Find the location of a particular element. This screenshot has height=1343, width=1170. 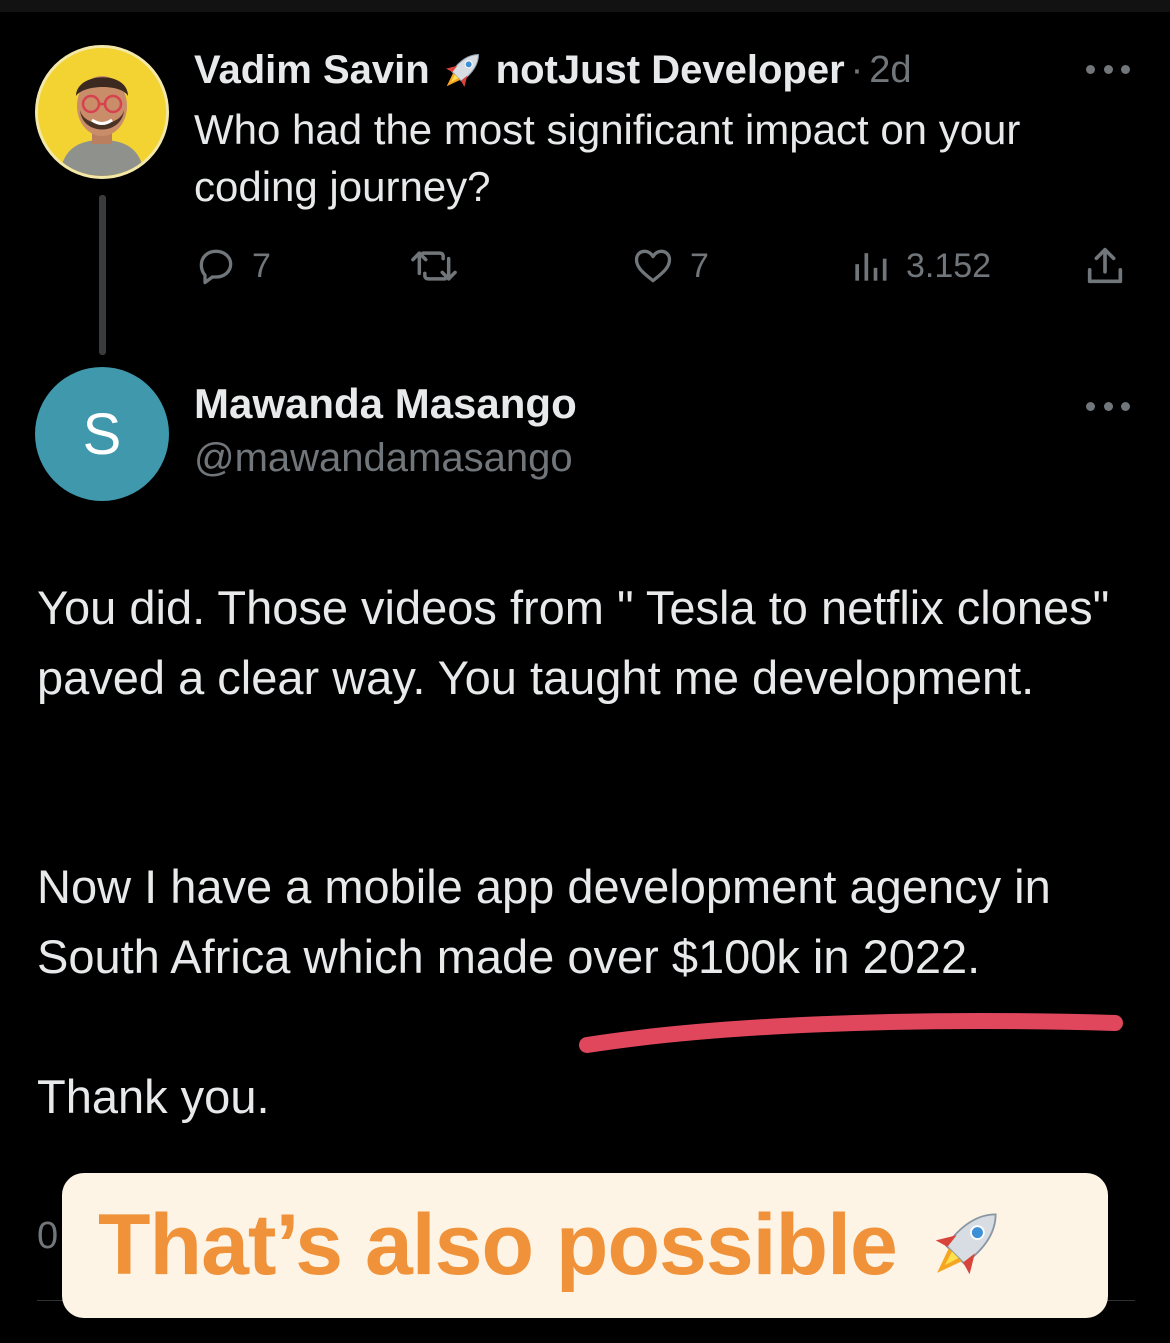

reply-count: 7 is located at coordinates (261, 265).